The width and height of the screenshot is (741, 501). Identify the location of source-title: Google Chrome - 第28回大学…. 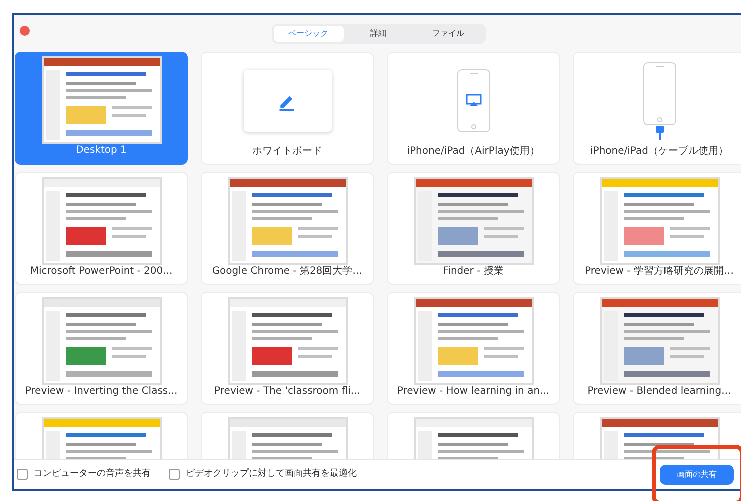
(287, 272).